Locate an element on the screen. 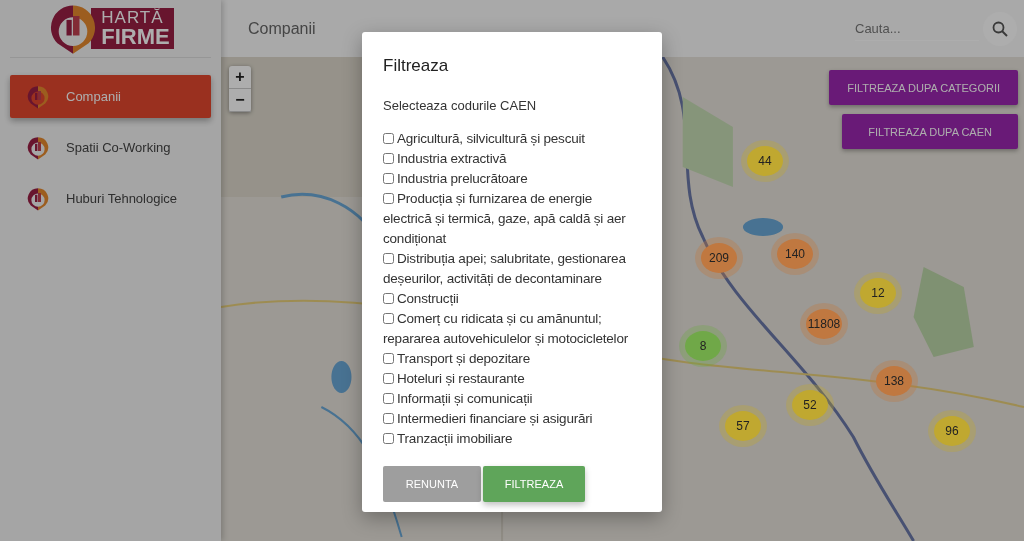 The width and height of the screenshot is (1024, 541). dialog-subtitle: Selecteaza codurile CAEN is located at coordinates (460, 105).